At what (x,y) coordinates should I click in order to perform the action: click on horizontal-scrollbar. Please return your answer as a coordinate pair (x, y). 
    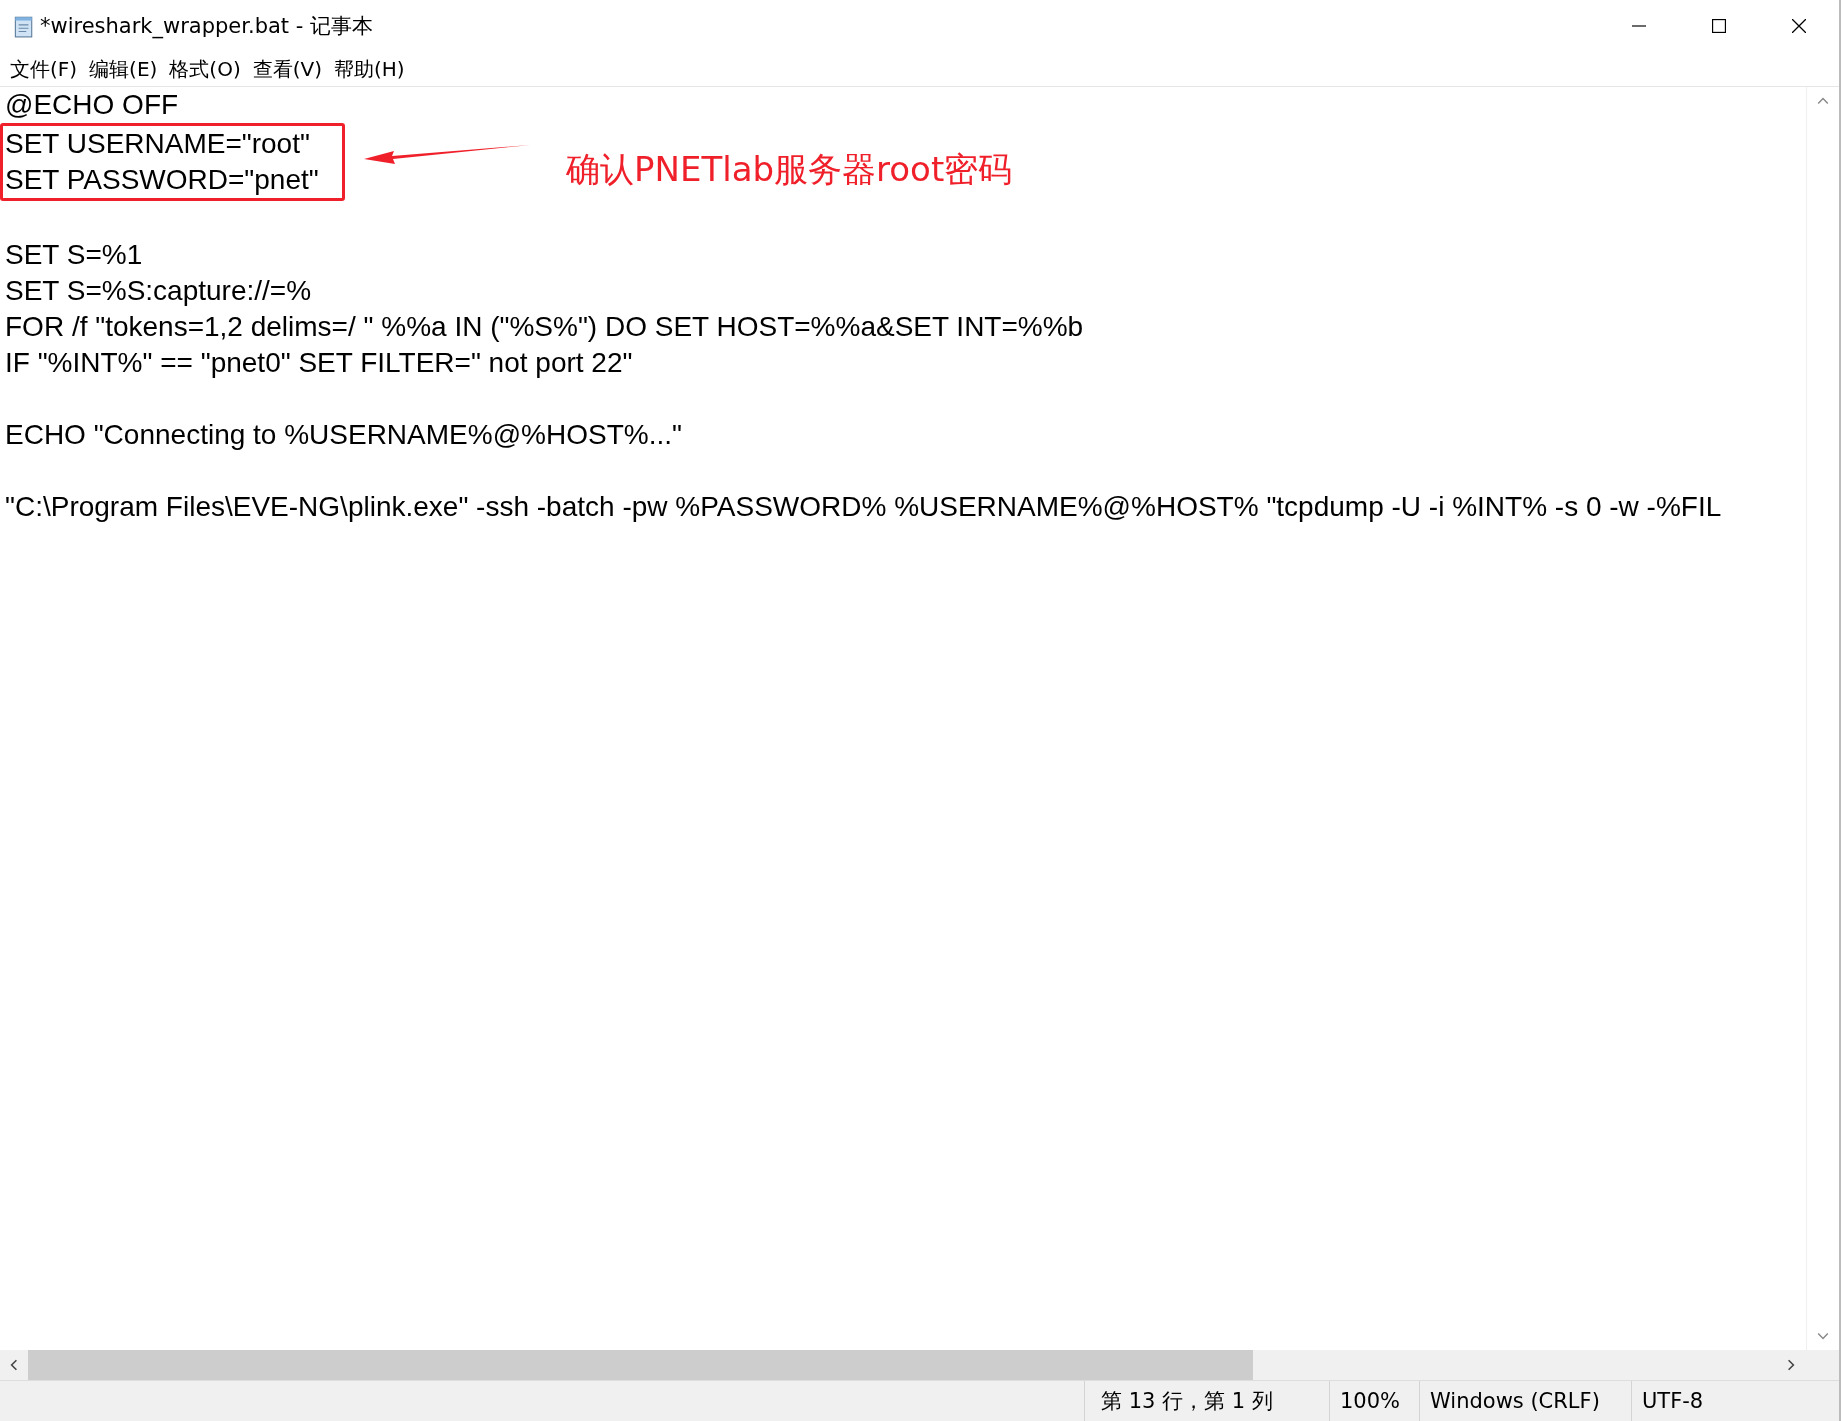
    Looking at the image, I should click on (919, 1365).